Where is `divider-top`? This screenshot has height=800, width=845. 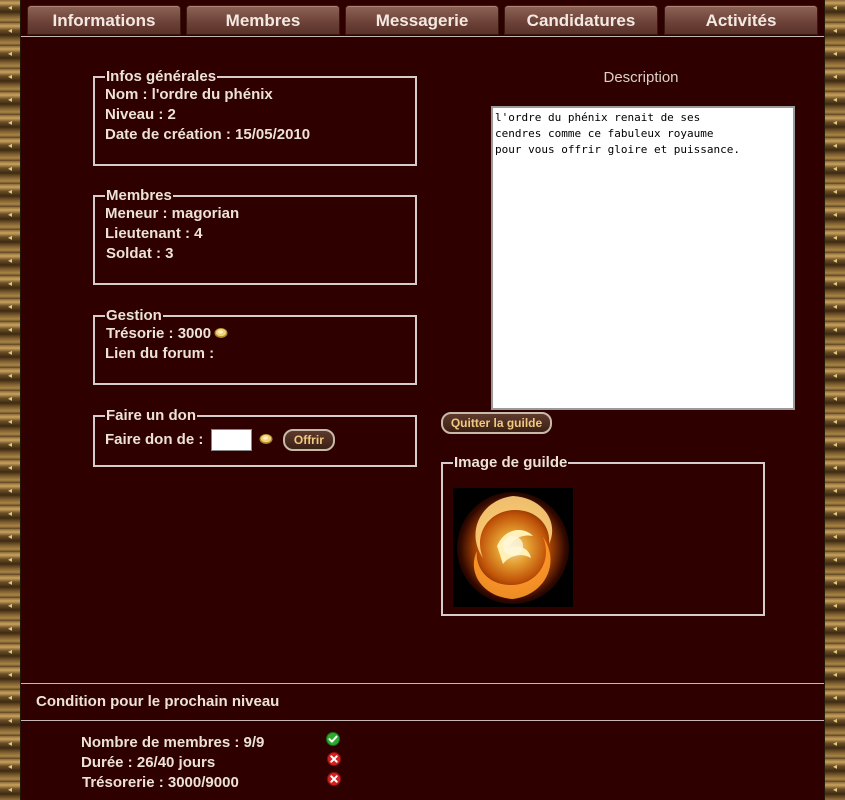
divider-top is located at coordinates (422, 683).